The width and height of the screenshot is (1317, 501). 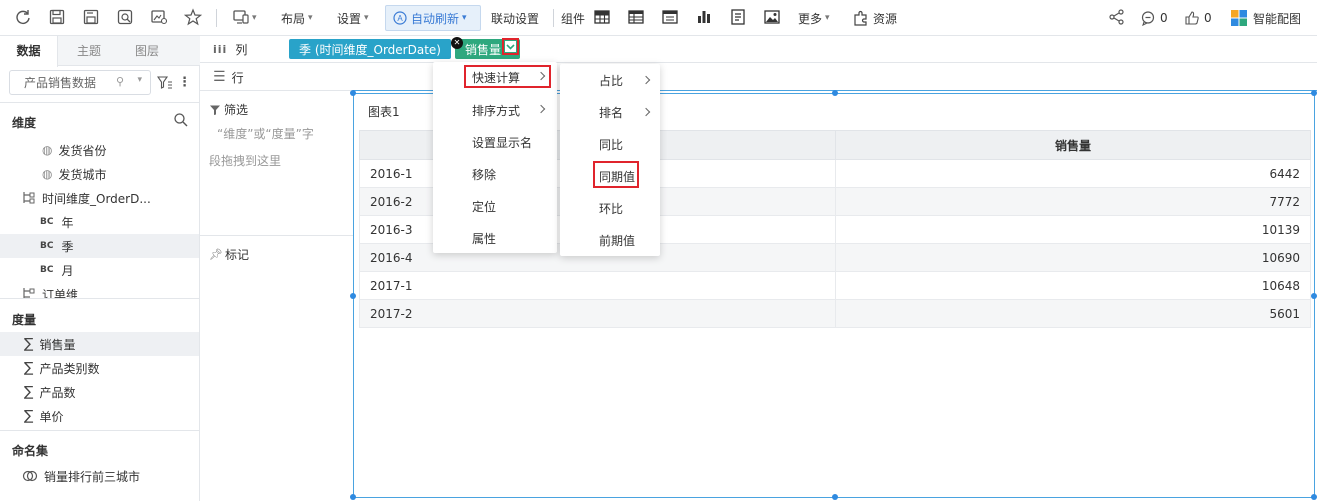 I want to click on remove-pill-icon: ✕, so click(x=457, y=43).